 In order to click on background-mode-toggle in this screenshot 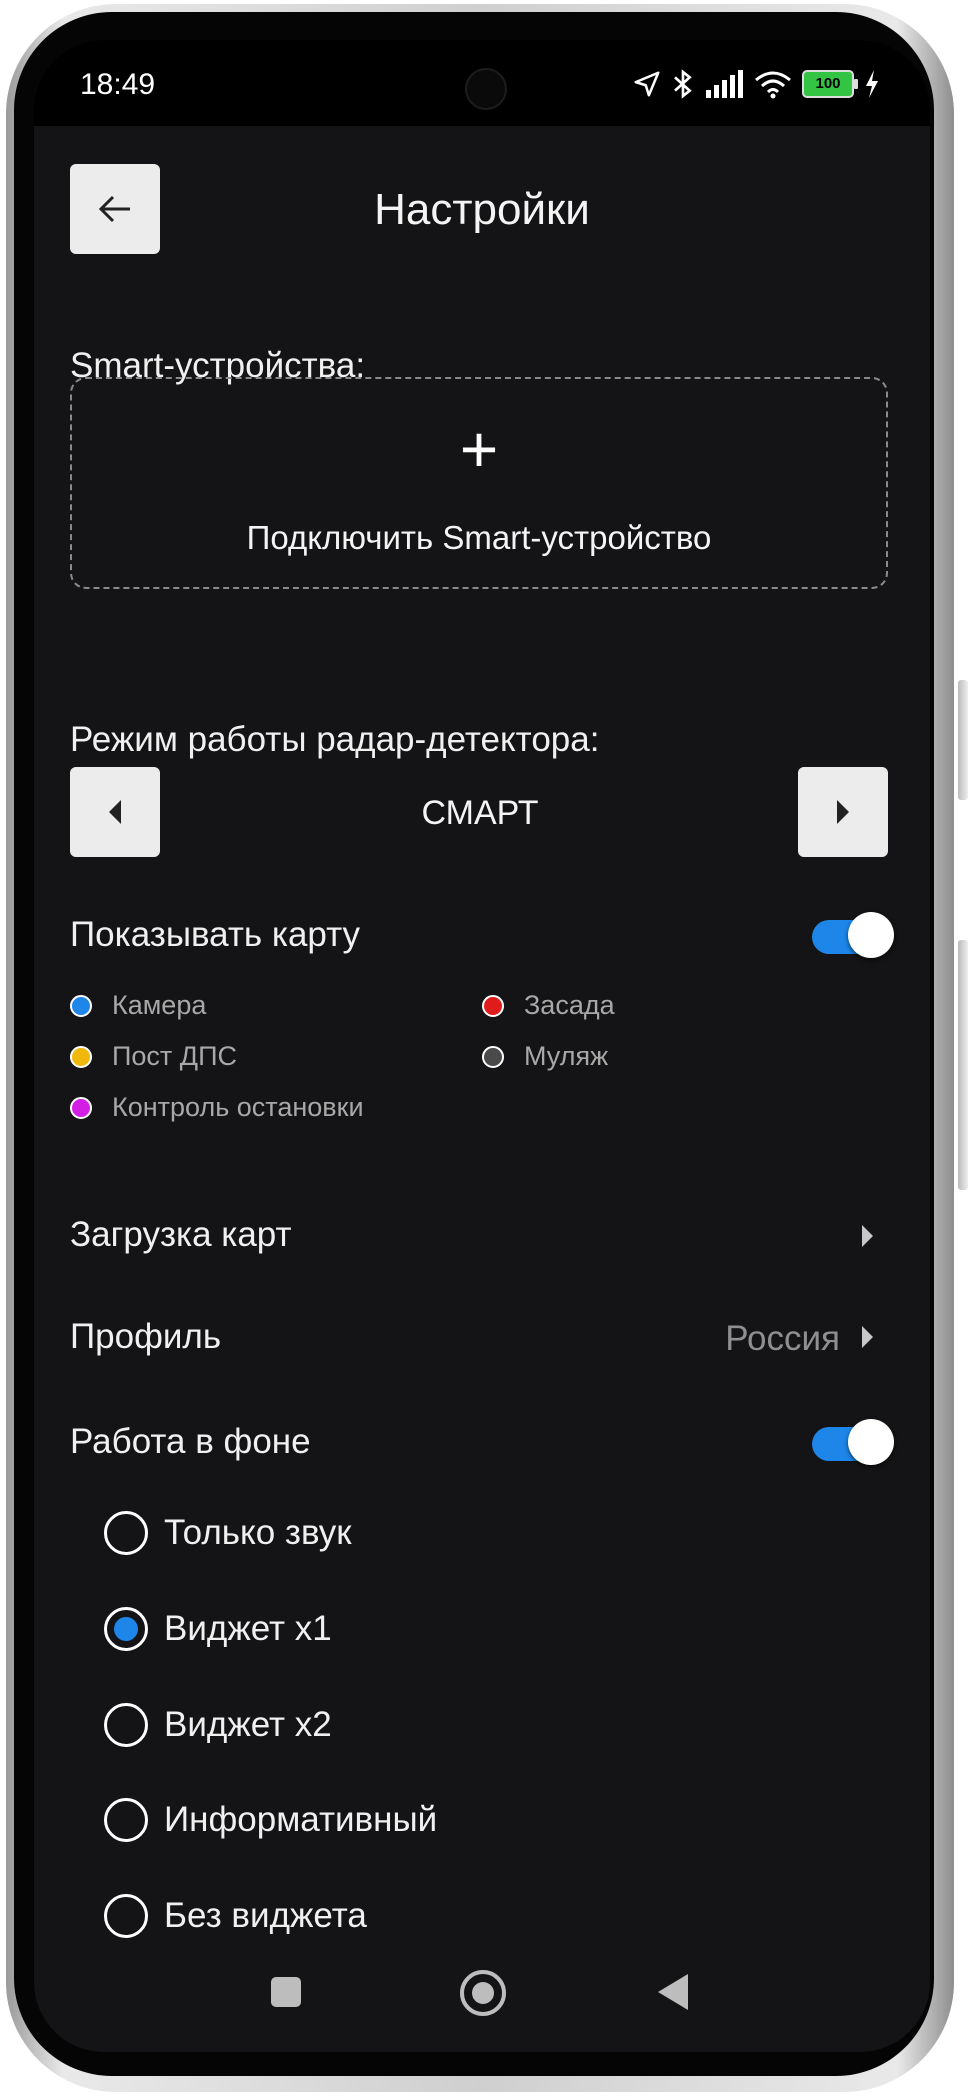, I will do `click(853, 1442)`.